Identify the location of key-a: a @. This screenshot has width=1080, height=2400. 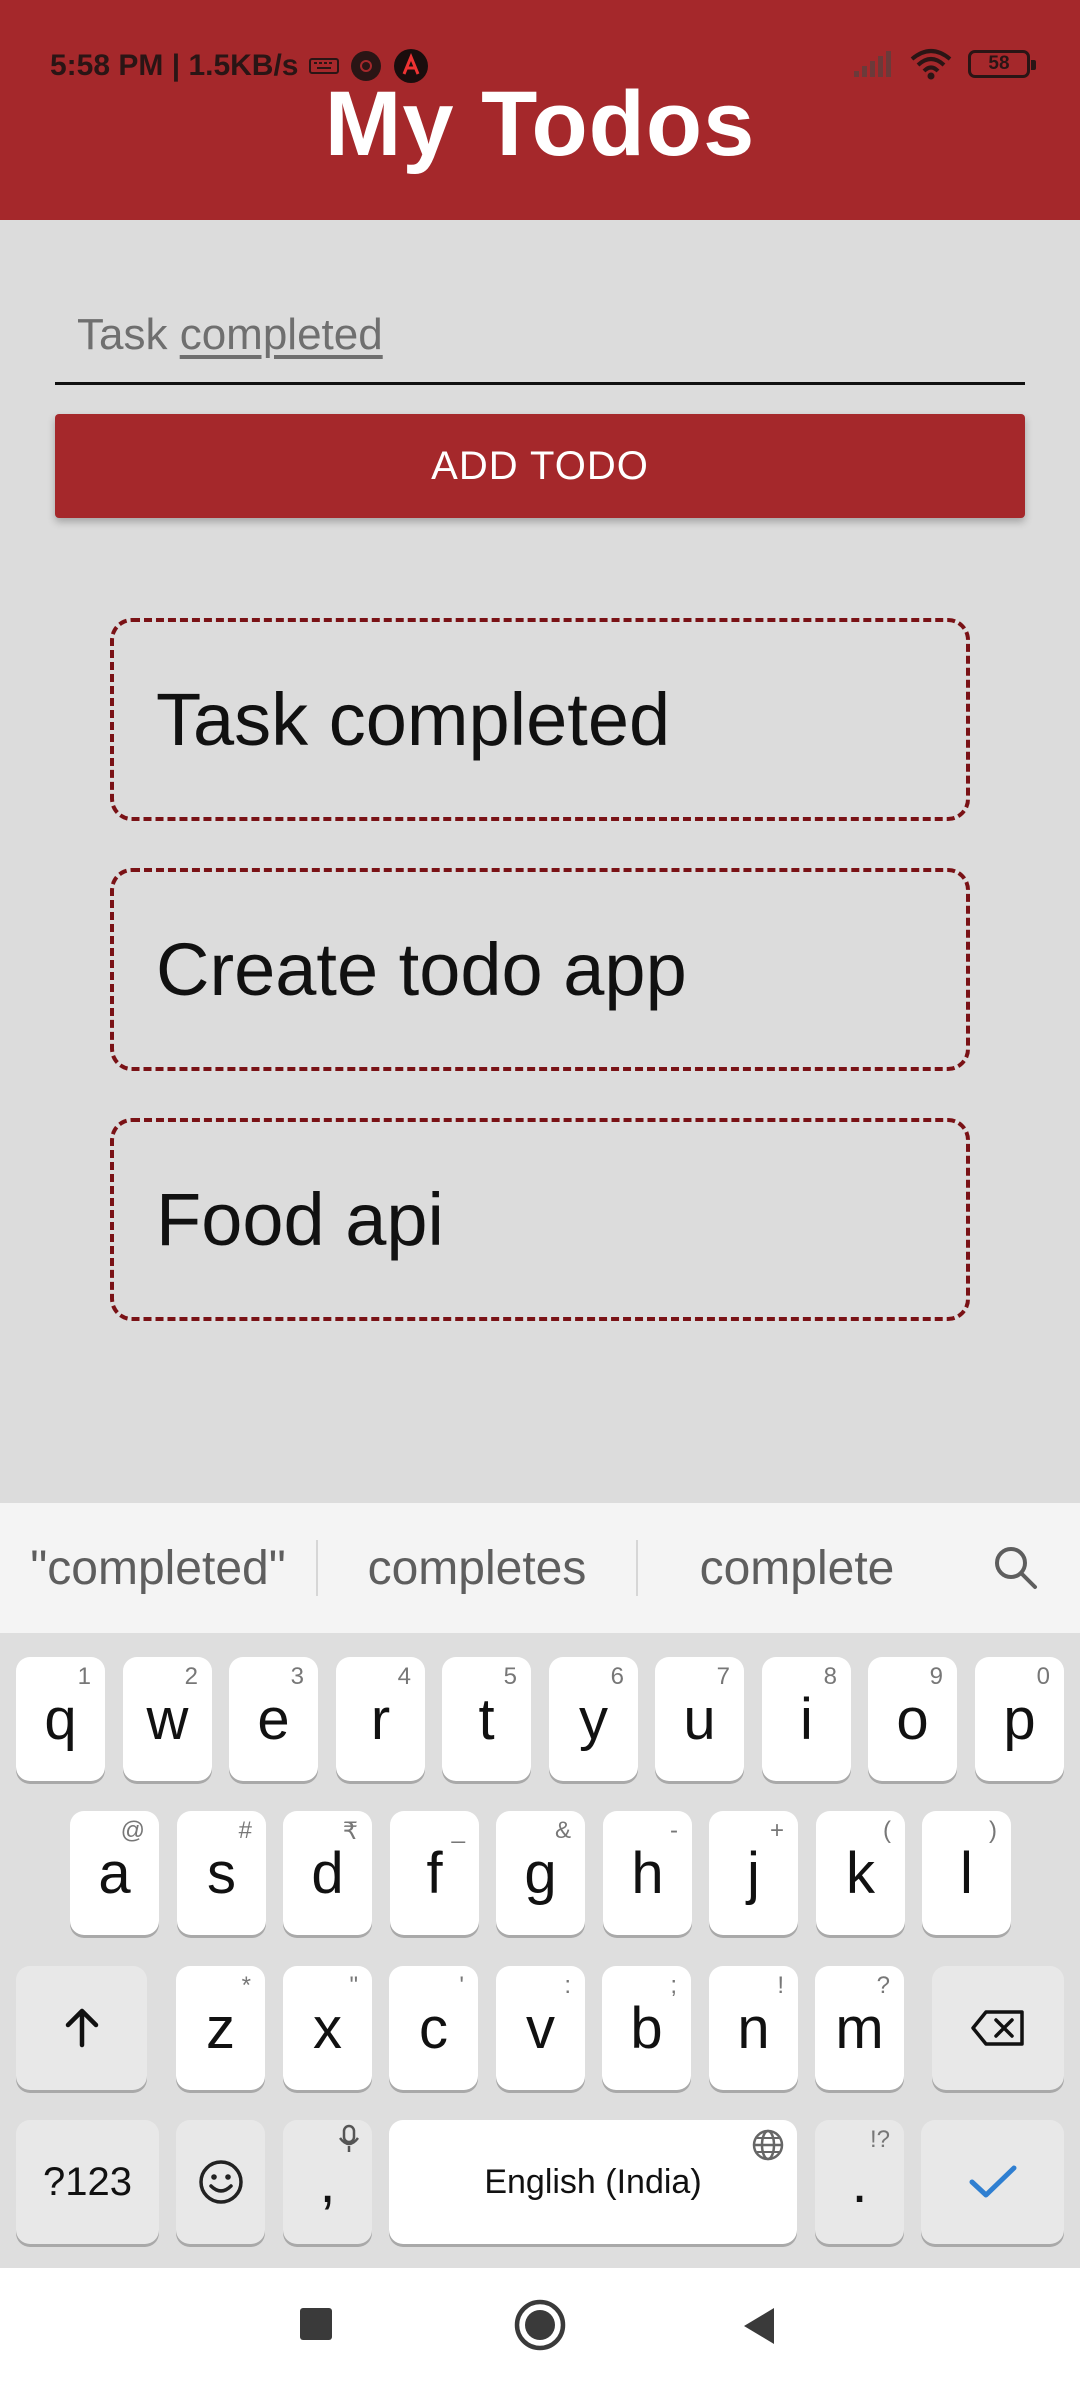
(114, 1873).